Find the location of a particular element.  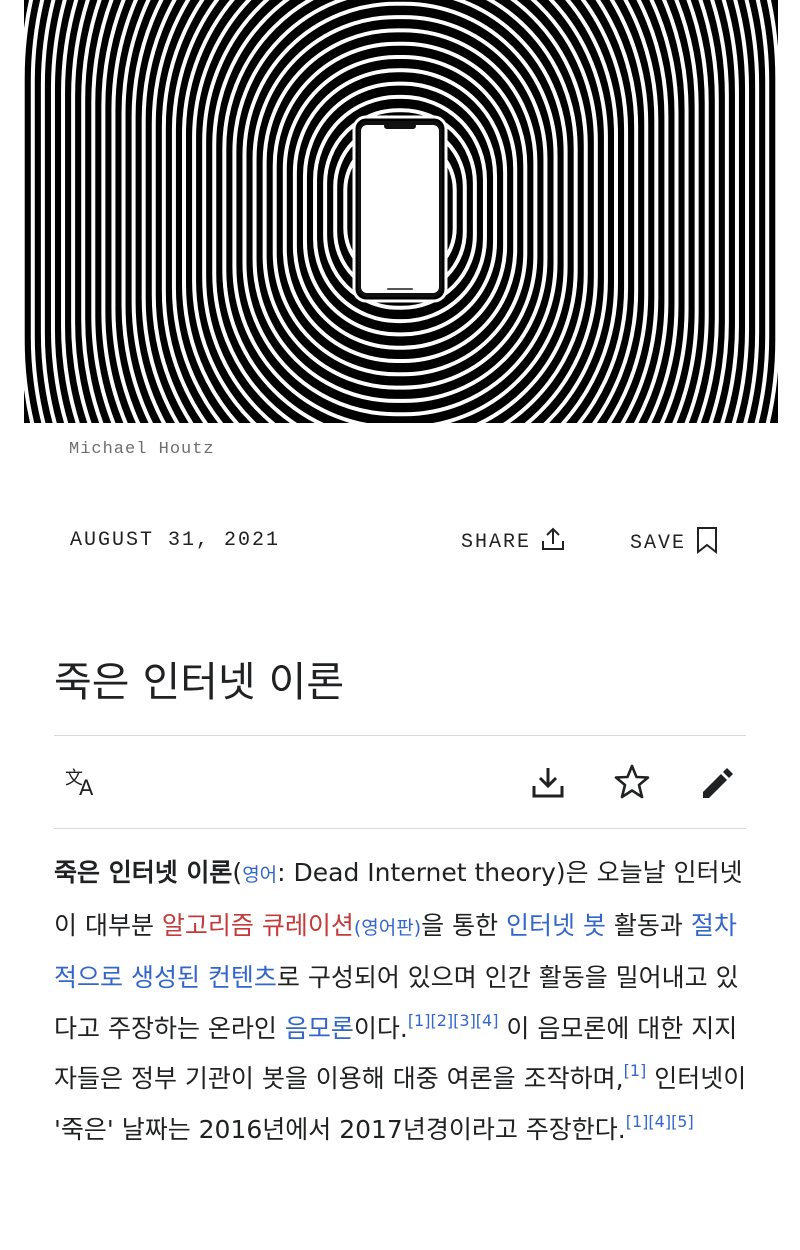

text-run: 을 통한 is located at coordinates (464, 925).